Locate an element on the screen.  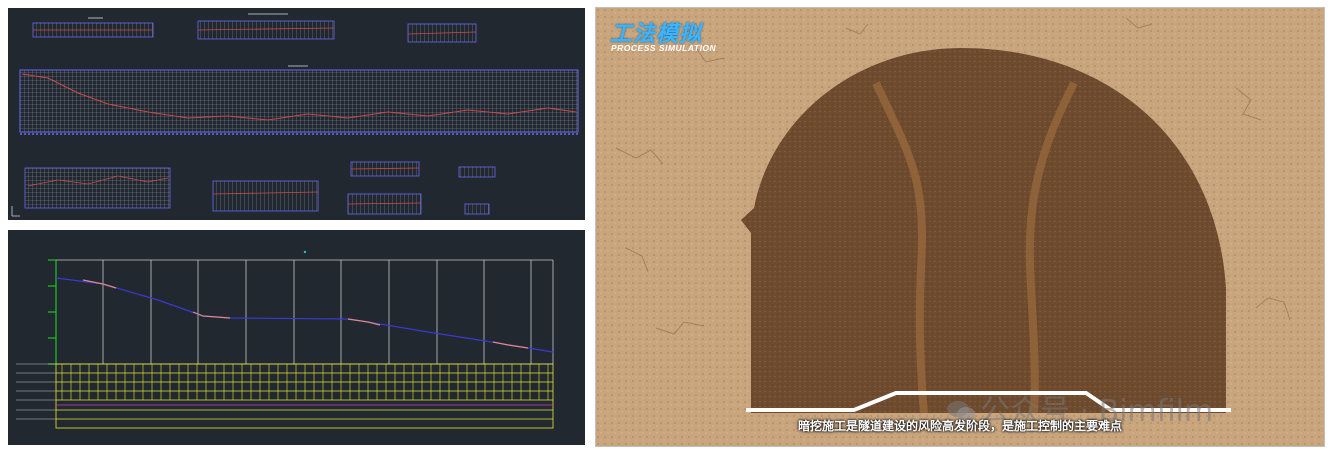
ucs-icon is located at coordinates (15, 211).